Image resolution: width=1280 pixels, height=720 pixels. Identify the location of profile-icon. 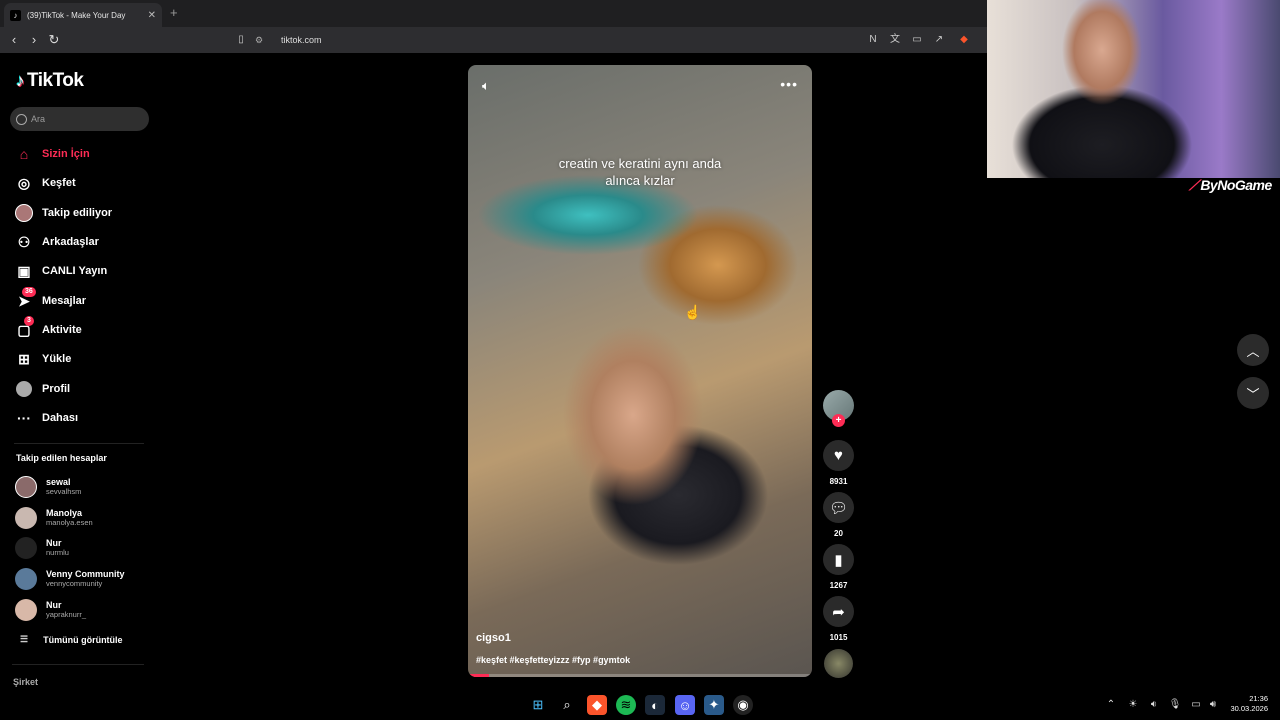
(24, 389).